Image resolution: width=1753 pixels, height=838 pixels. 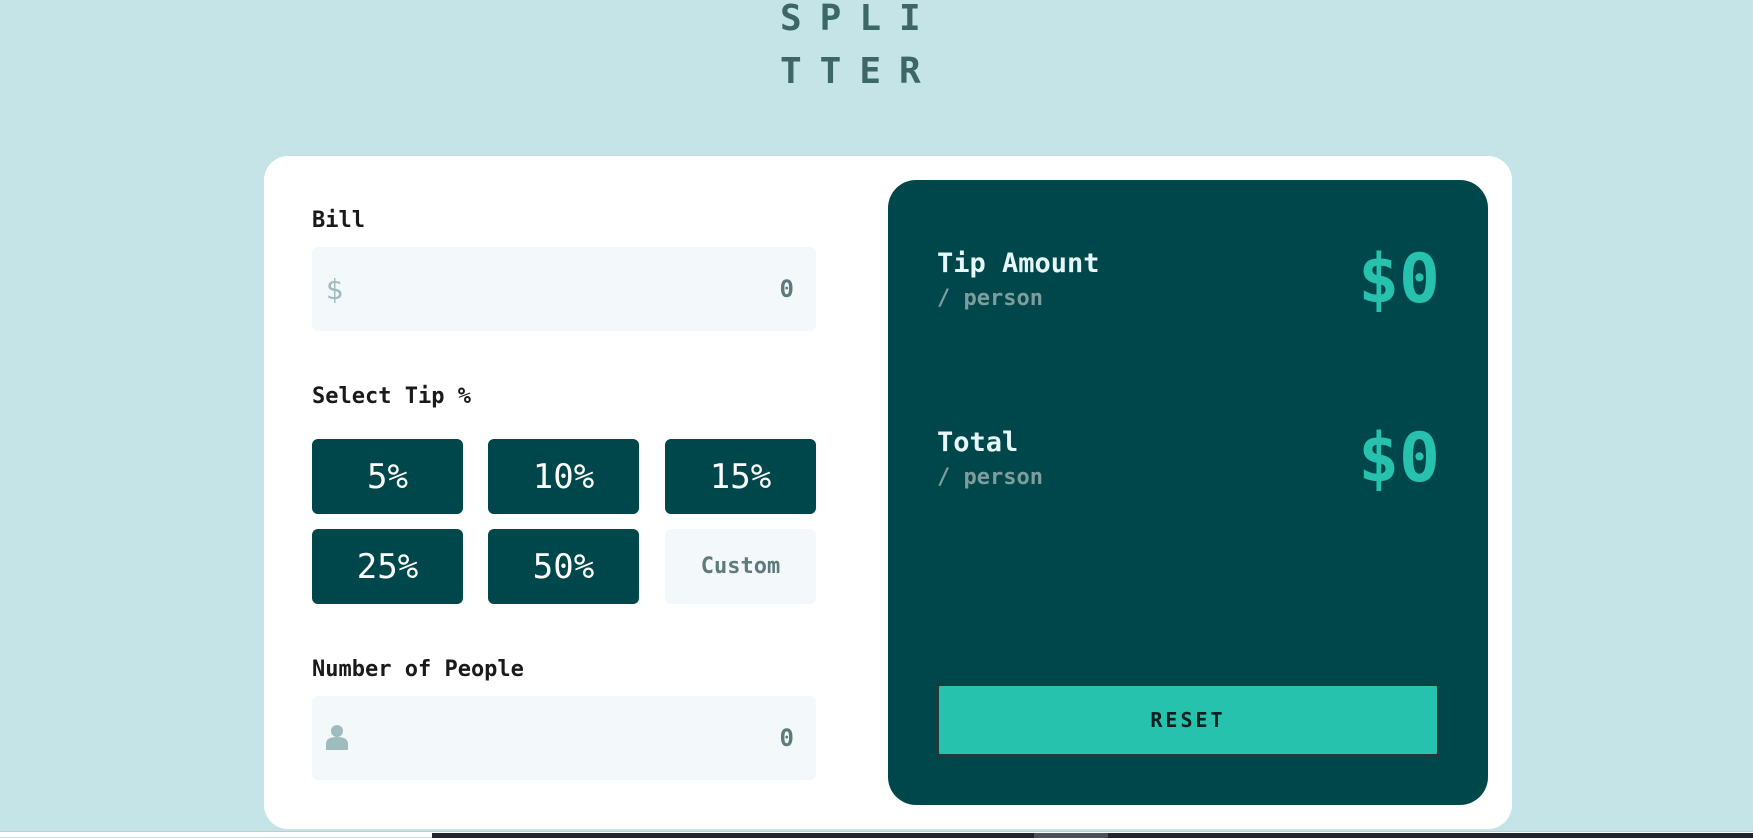 What do you see at coordinates (876, 834) in the screenshot?
I see `bottom-edge-strip` at bounding box center [876, 834].